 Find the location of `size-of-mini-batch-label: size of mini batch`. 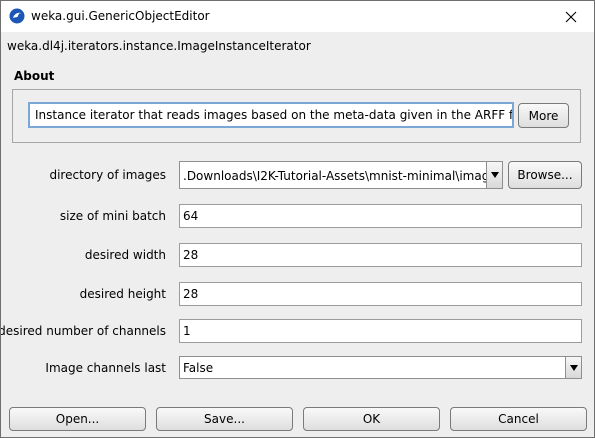

size-of-mini-batch-label: size of mini batch is located at coordinates (112, 216).